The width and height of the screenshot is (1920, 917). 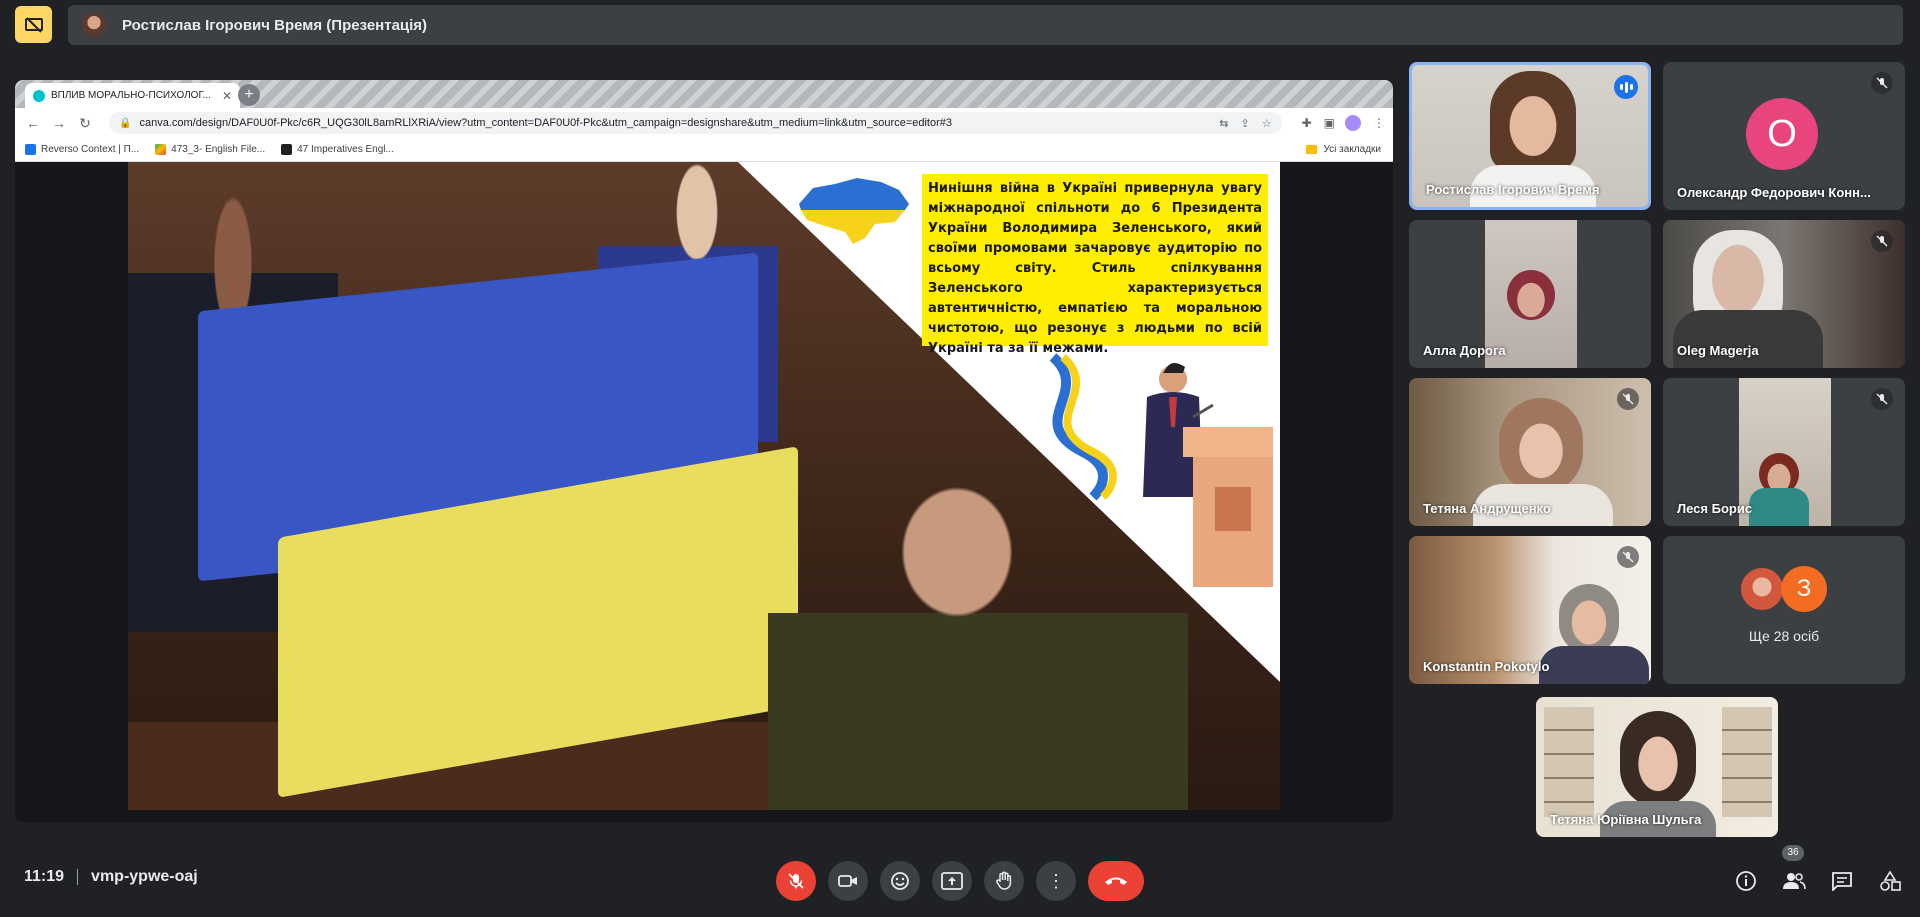 I want to click on side-panel-controls: 36, so click(x=1810, y=871).